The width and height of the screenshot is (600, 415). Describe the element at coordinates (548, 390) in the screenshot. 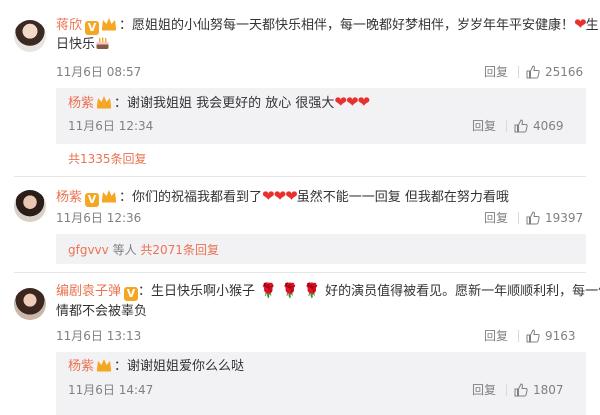

I see `like-count: 1807` at that location.